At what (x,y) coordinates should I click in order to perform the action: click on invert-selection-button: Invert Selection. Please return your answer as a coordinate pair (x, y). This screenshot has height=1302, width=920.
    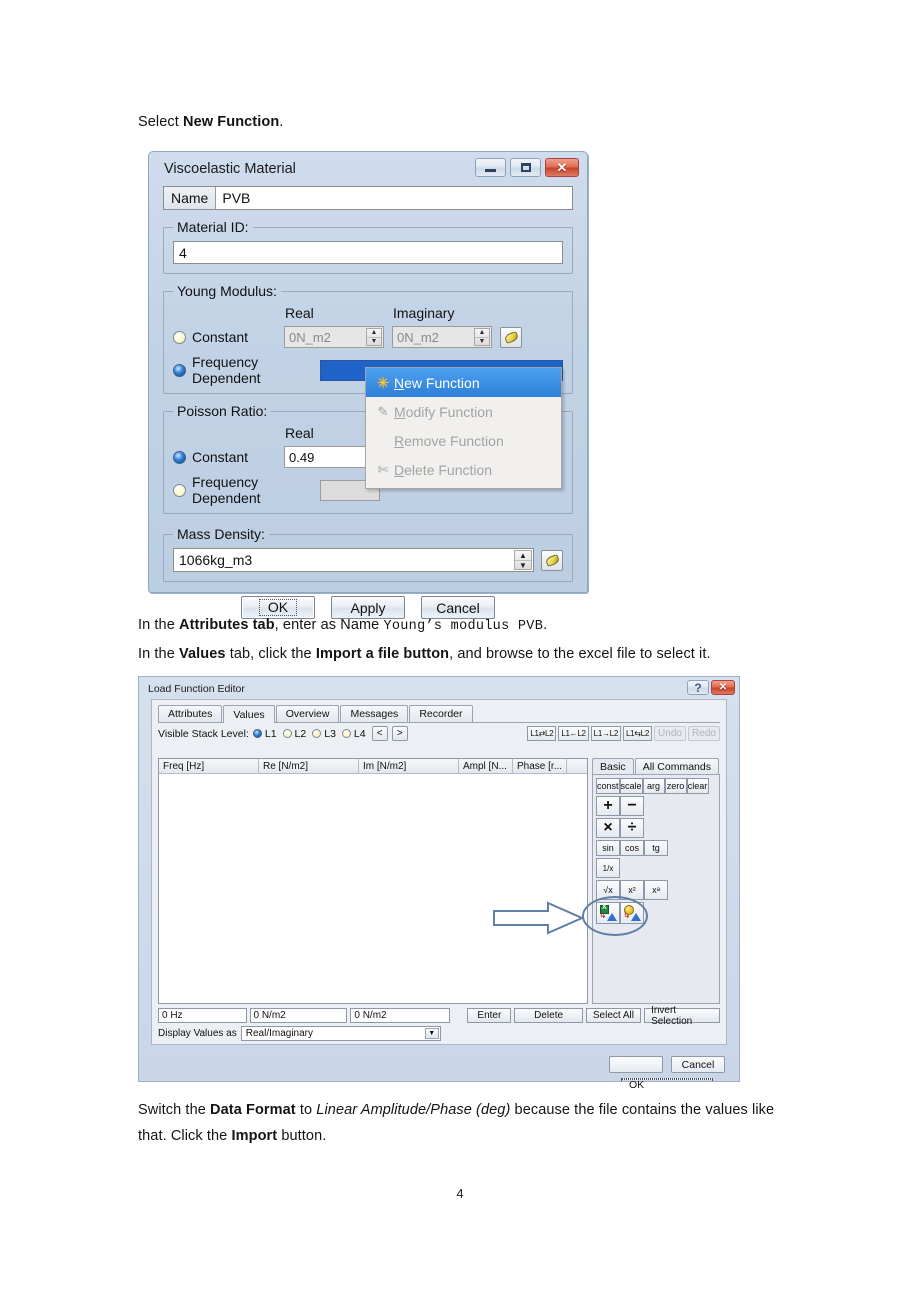
    Looking at the image, I should click on (682, 1016).